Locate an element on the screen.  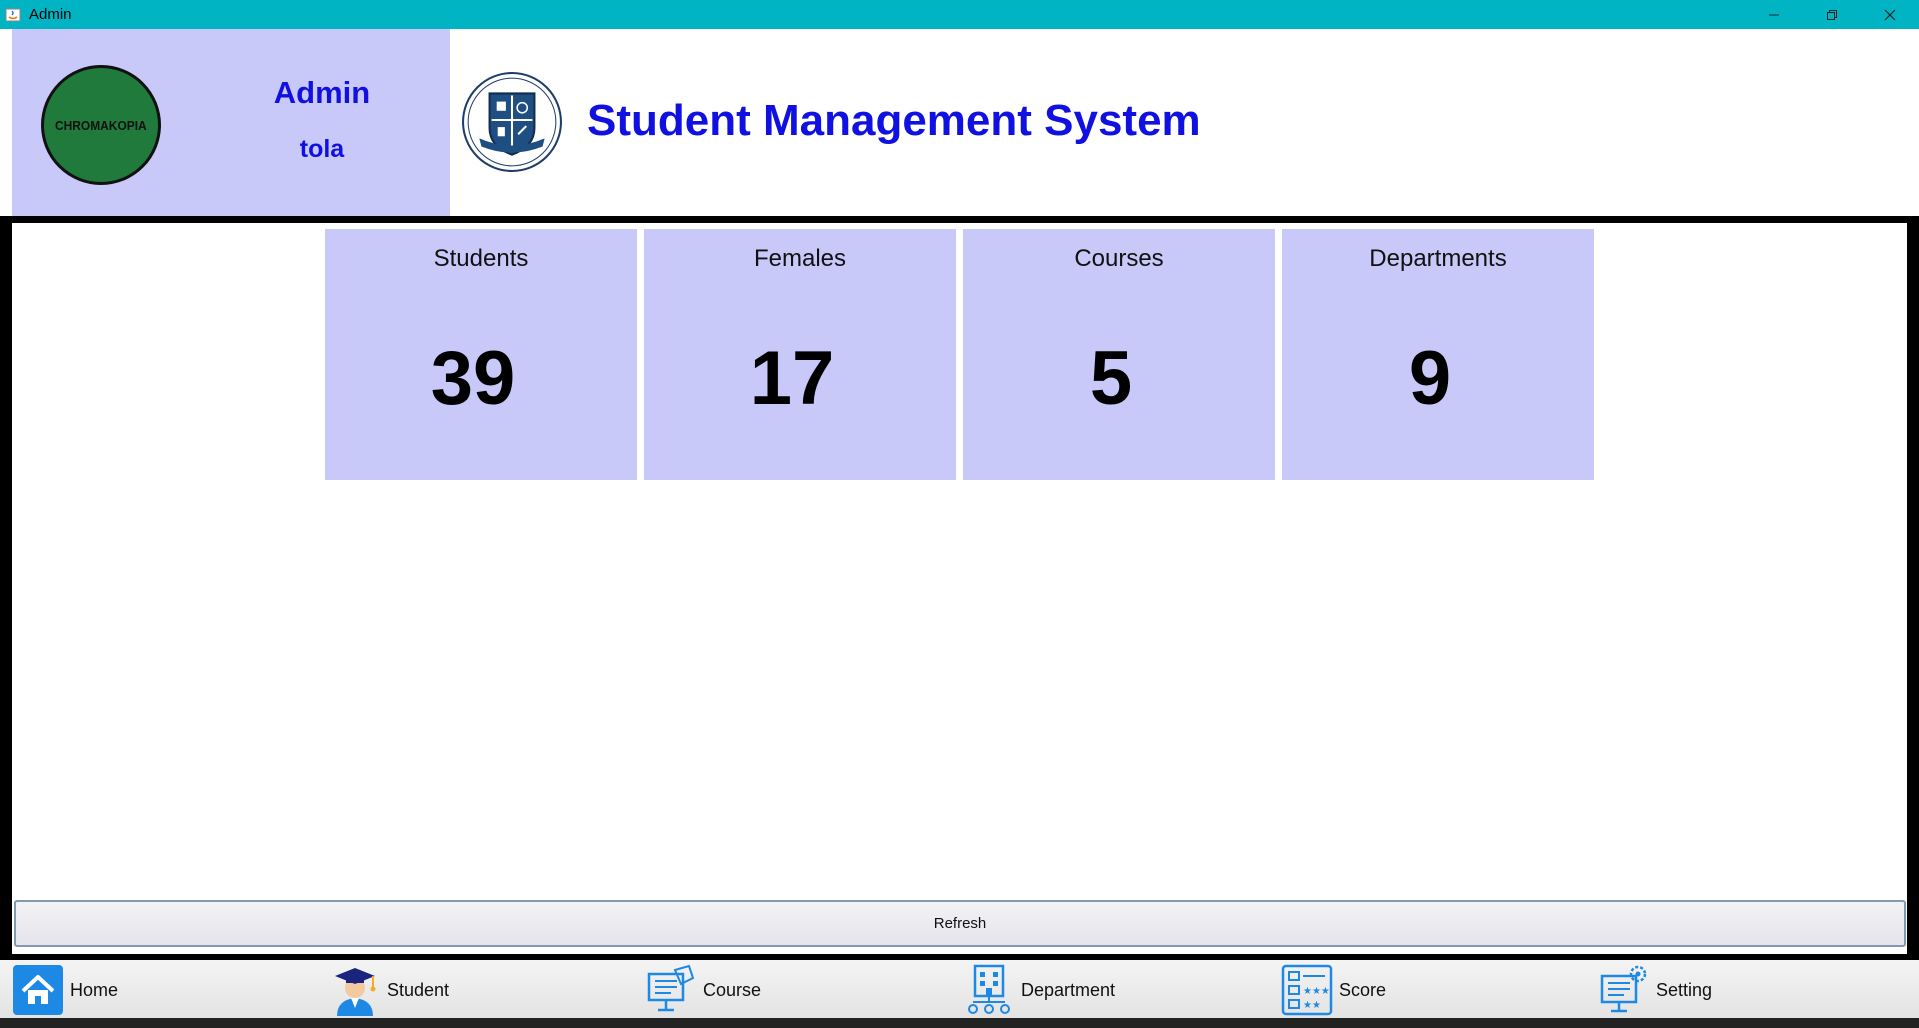
minimize-icon is located at coordinates (1774, 14).